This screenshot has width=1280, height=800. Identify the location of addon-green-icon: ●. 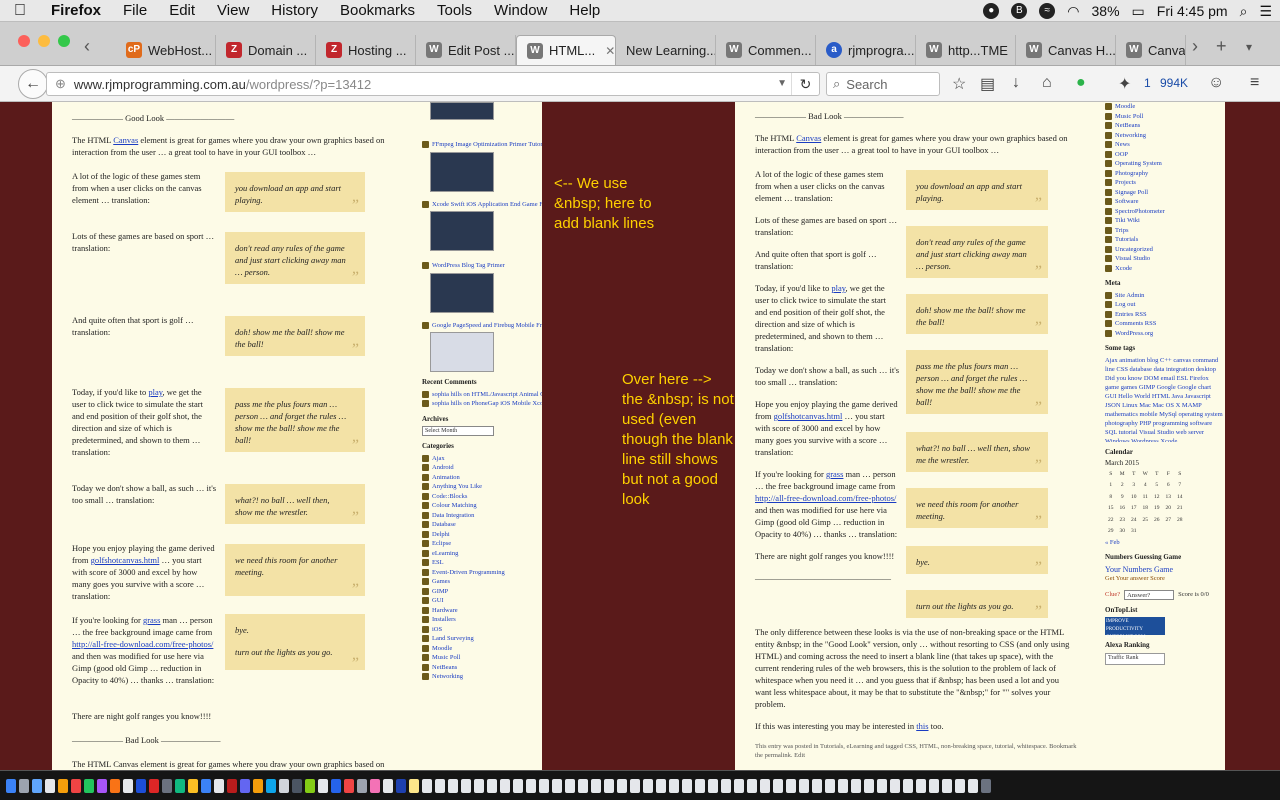
(1081, 83).